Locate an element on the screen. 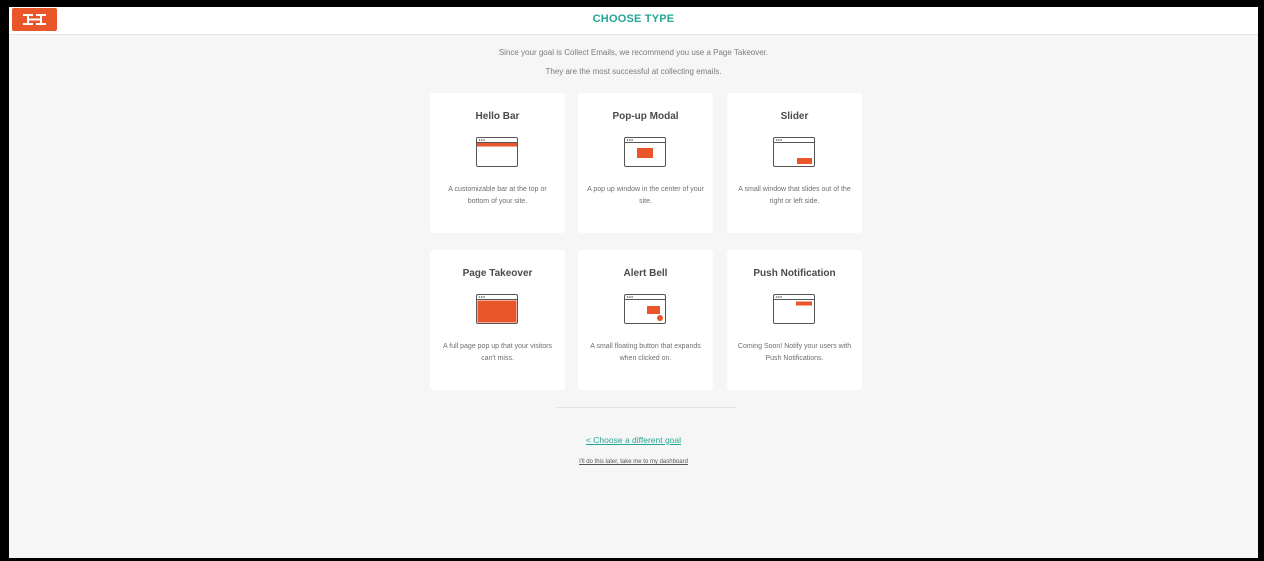 This screenshot has height=561, width=1264. top-bar: CHOOSE TYPE is located at coordinates (633, 21).